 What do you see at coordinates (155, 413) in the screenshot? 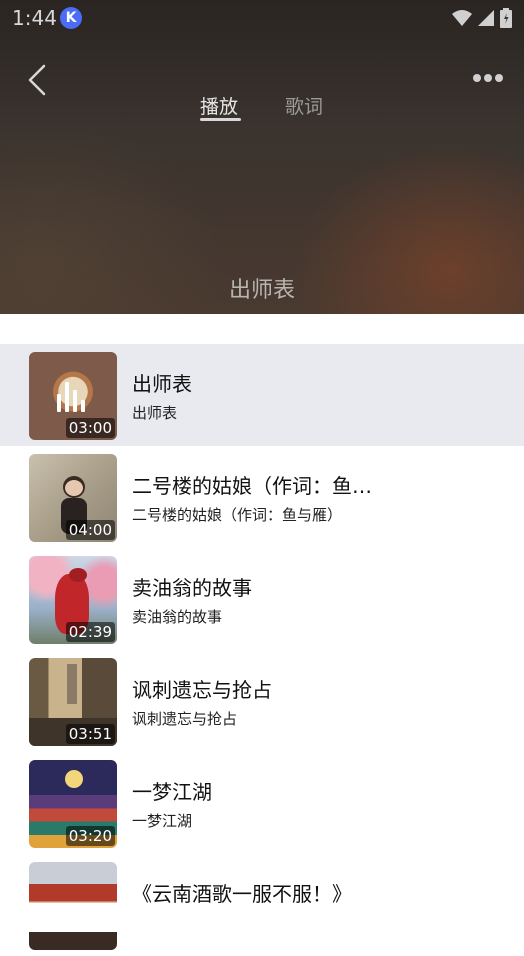
I see `song-subtitle: 出师表` at bounding box center [155, 413].